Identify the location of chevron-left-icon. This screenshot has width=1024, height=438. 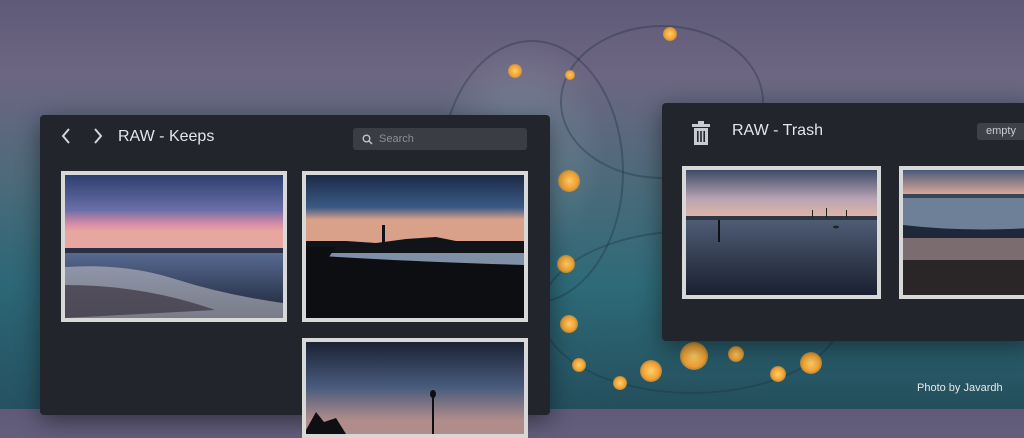
(65, 136).